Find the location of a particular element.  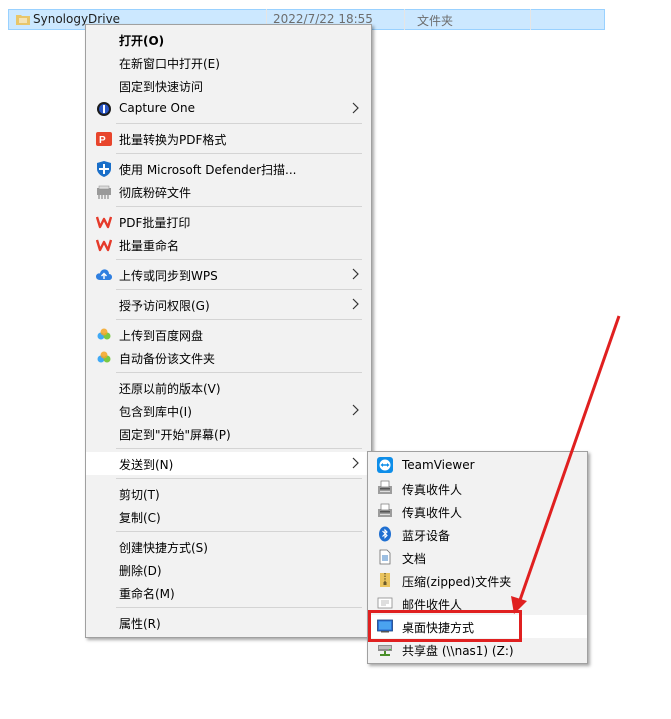

menu-item-restore-versions: 还原以前的版本(V) is located at coordinates (228, 387).